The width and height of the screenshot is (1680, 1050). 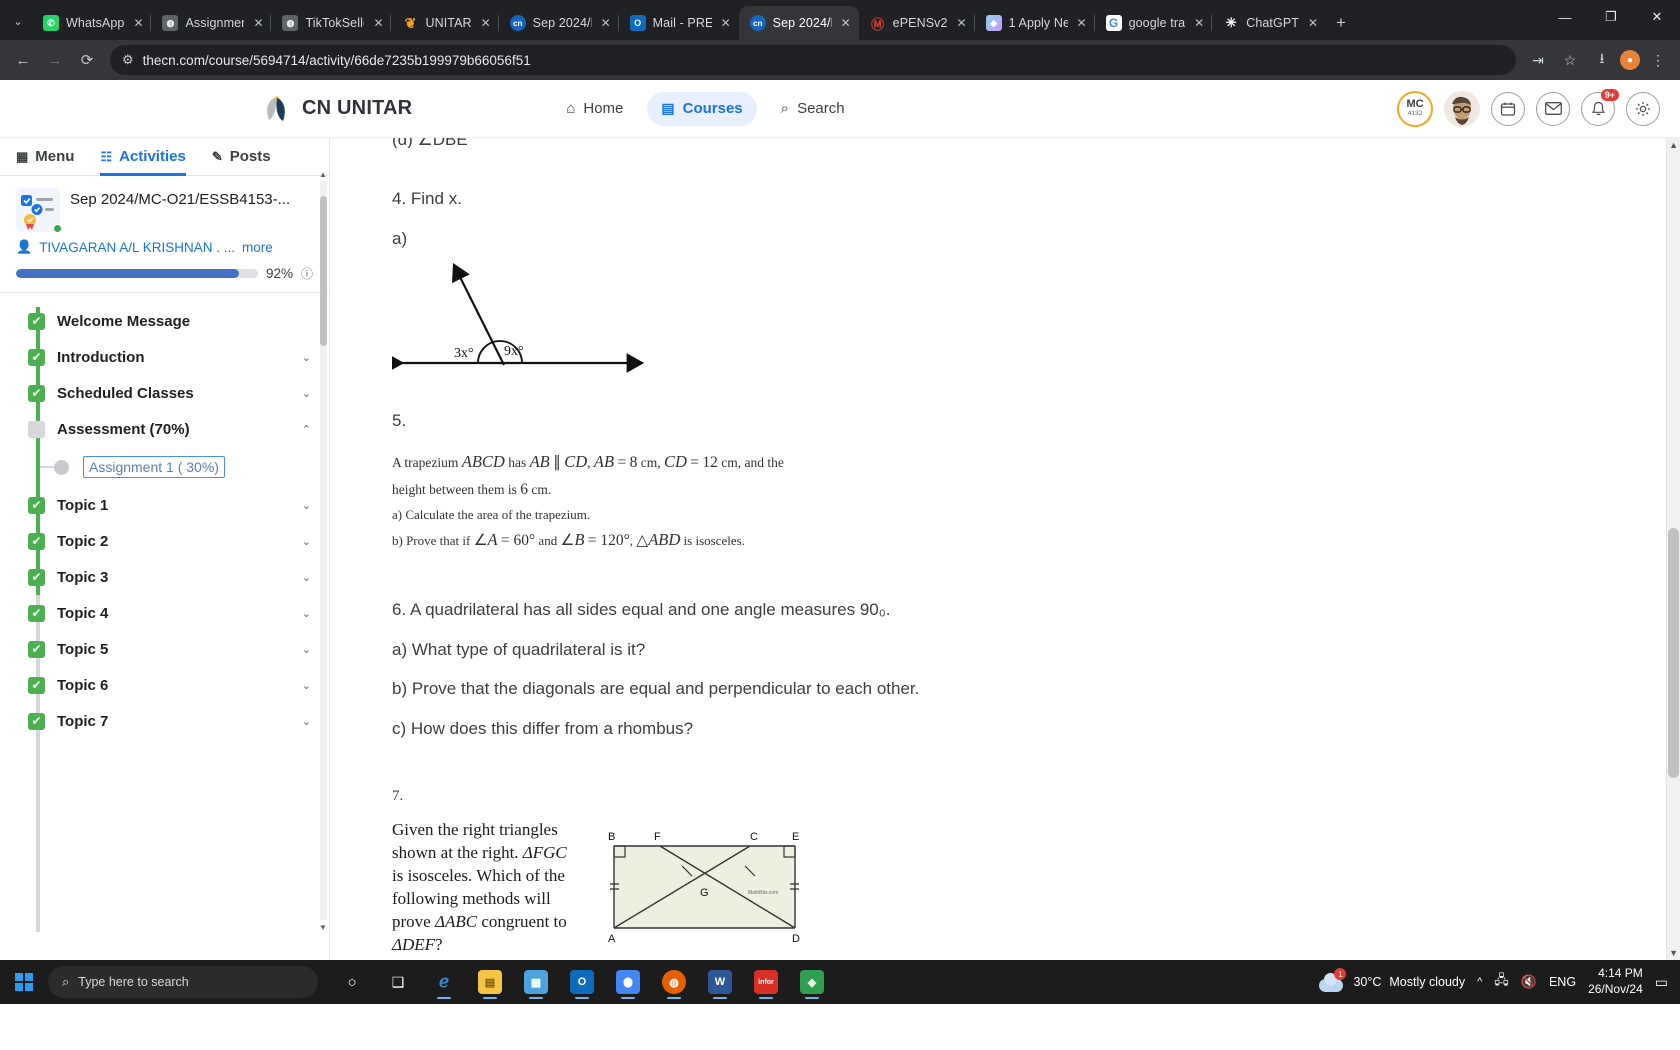 I want to click on sidebar-item-welcome-message: ✔ Welcome Message, so click(x=164, y=321).